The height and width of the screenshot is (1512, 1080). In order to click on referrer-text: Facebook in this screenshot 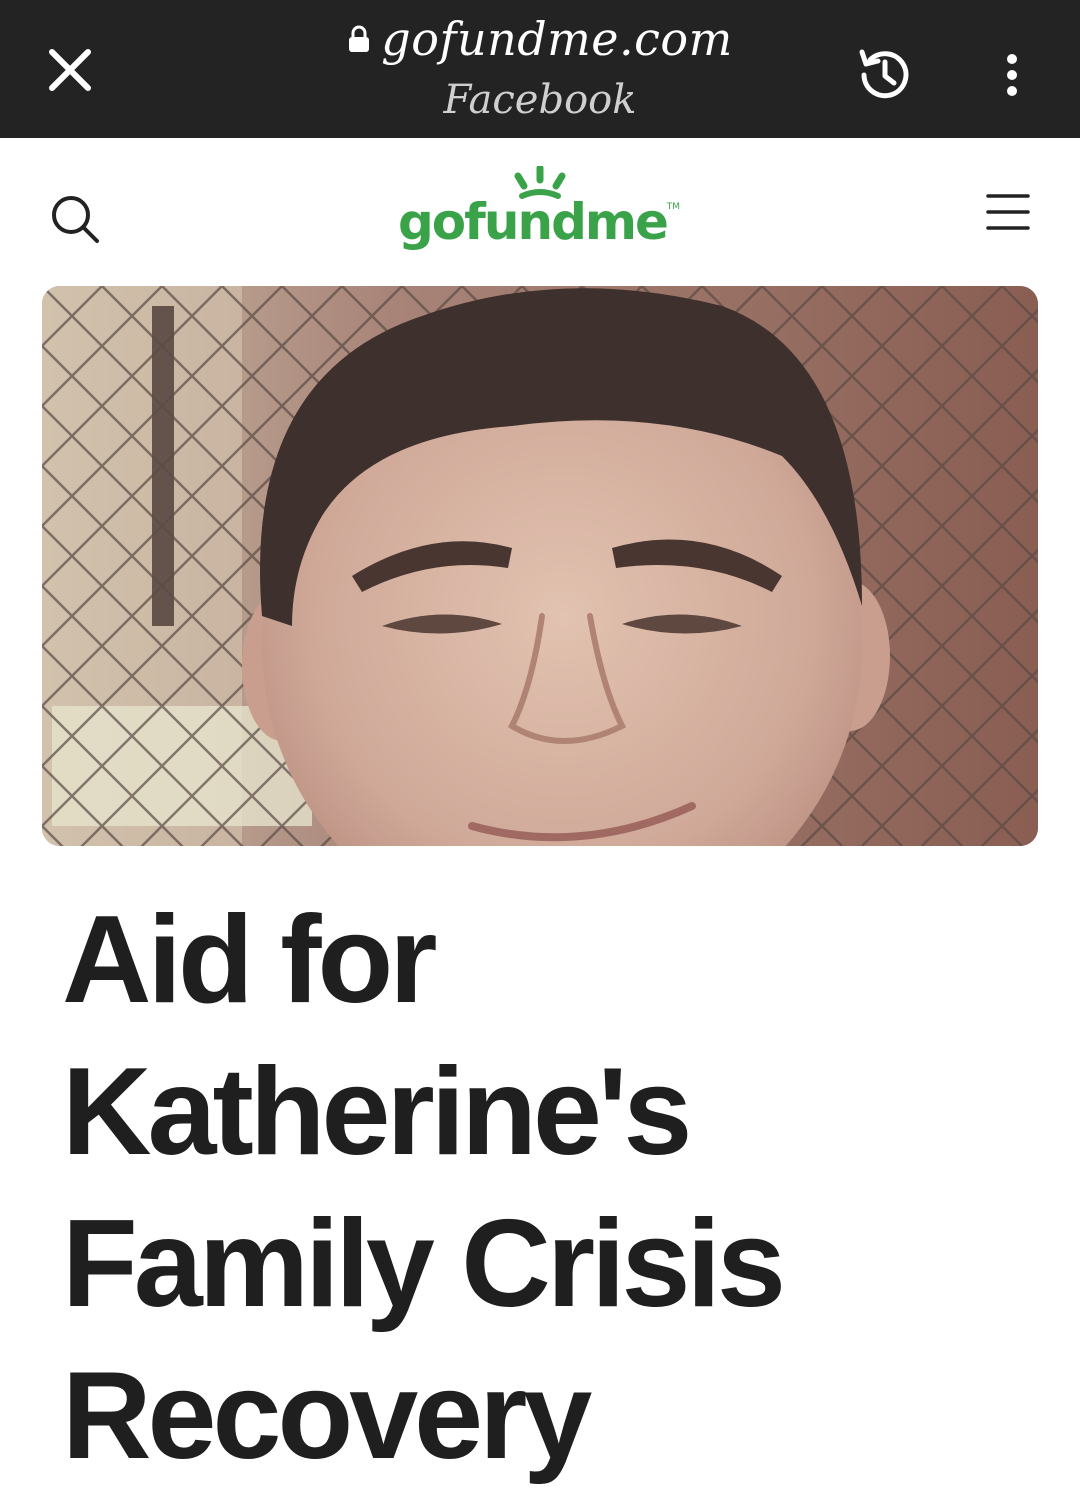, I will do `click(540, 100)`.